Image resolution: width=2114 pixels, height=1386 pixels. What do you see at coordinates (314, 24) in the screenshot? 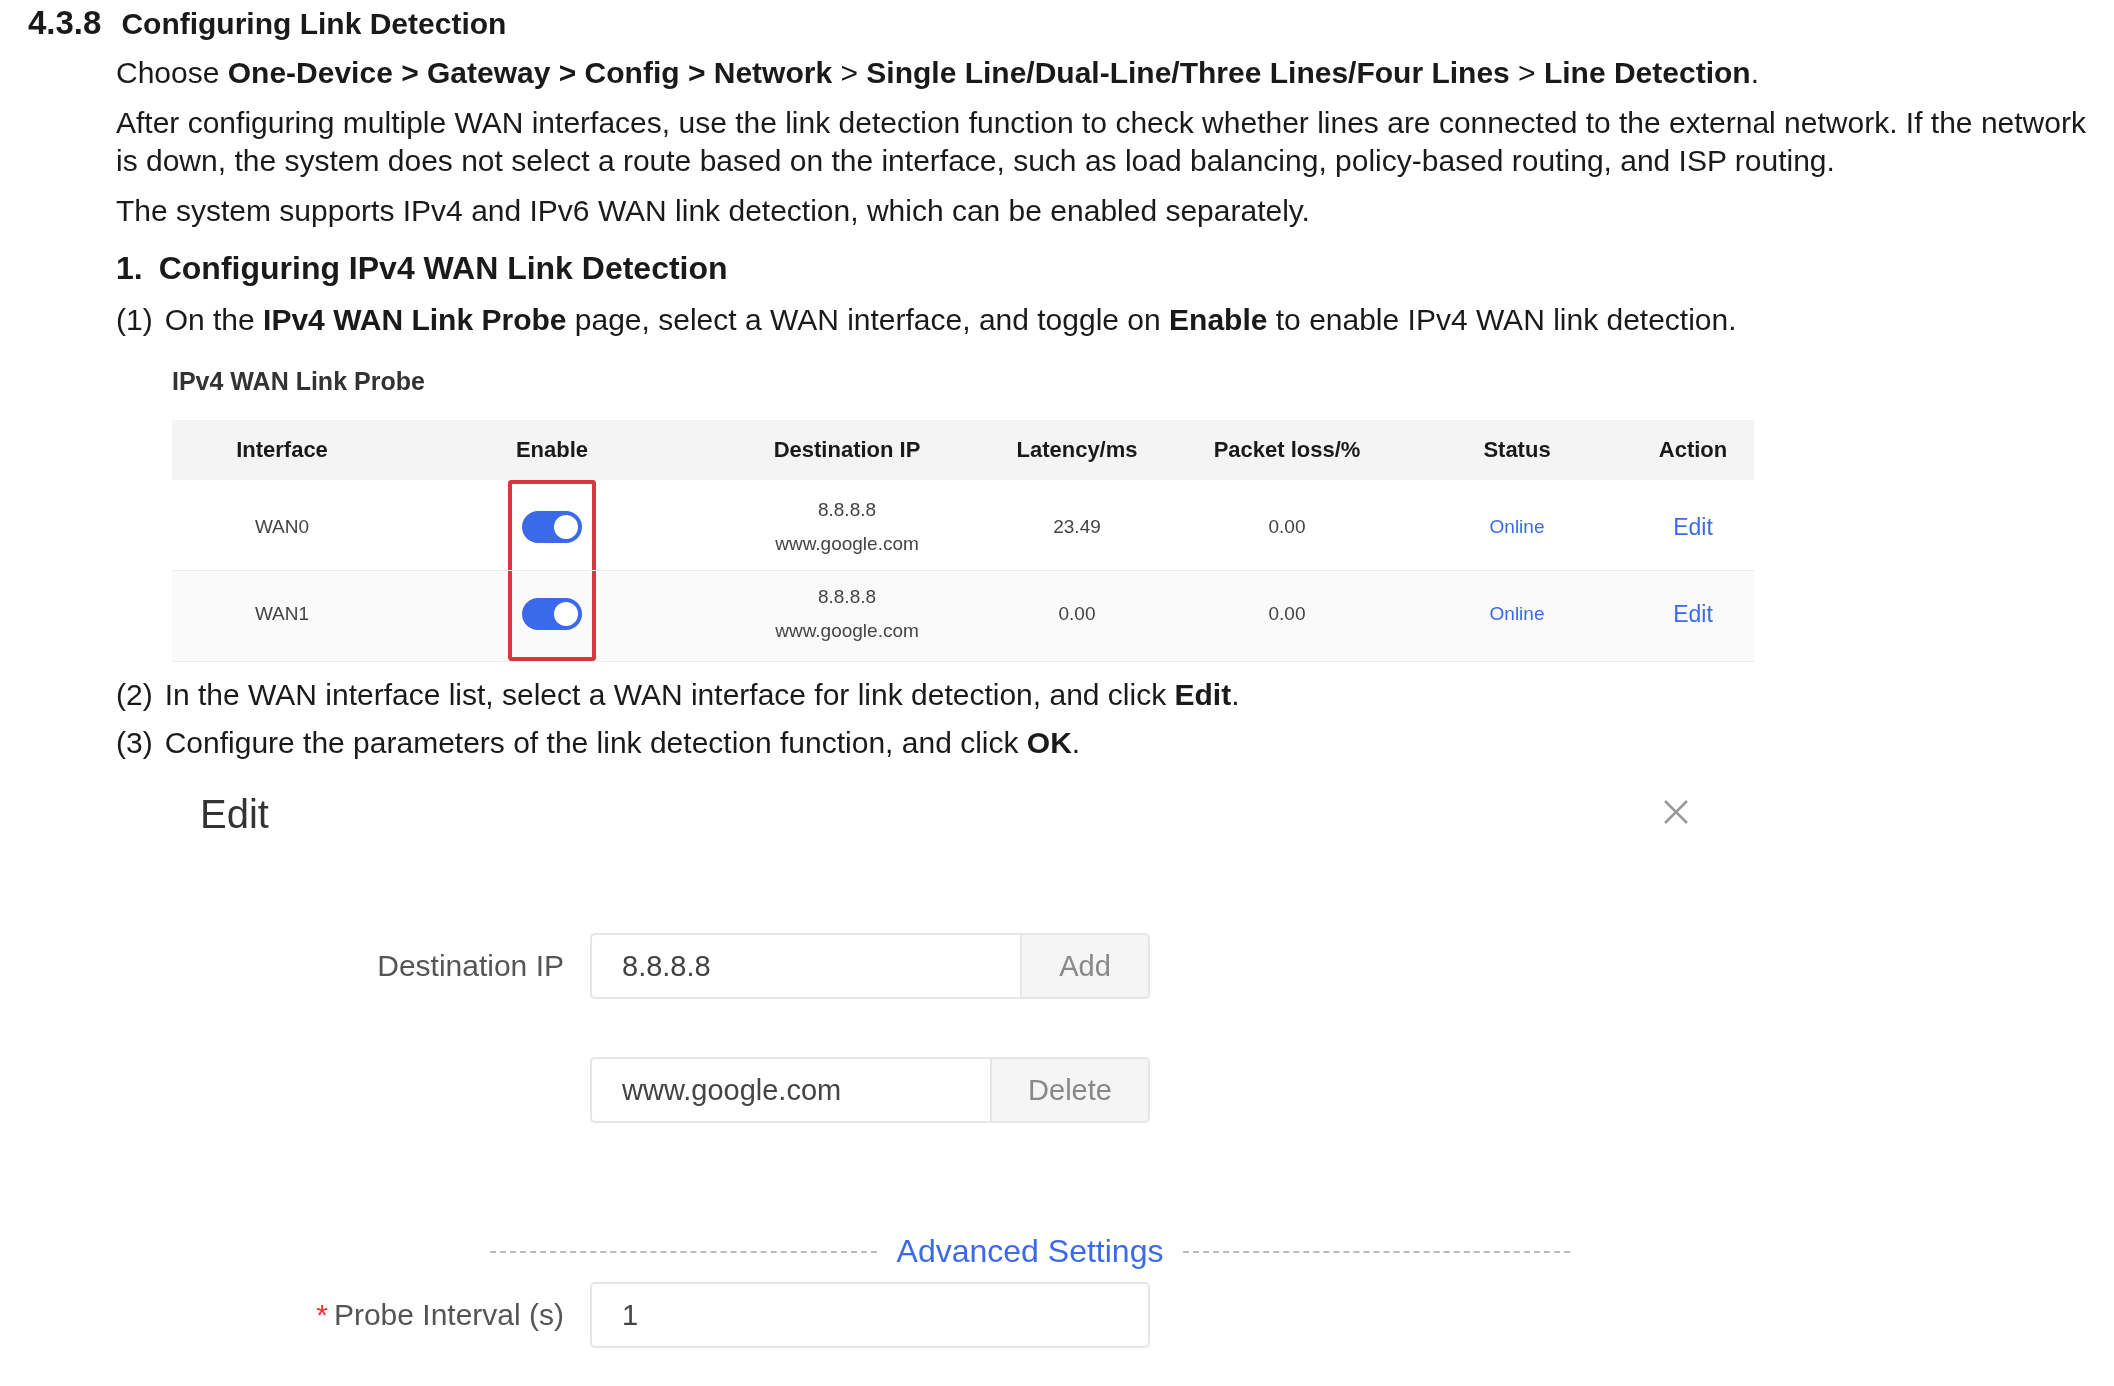
I see `section-title: Configuring Link Detection` at bounding box center [314, 24].